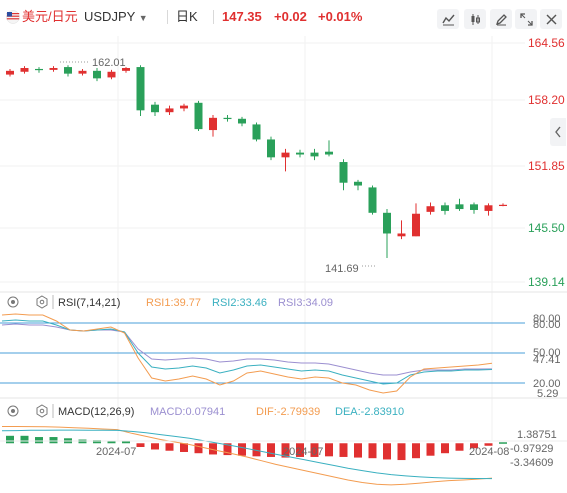 Image resolution: width=567 pixels, height=493 pixels. I want to click on rsi2-line, so click(247, 352).